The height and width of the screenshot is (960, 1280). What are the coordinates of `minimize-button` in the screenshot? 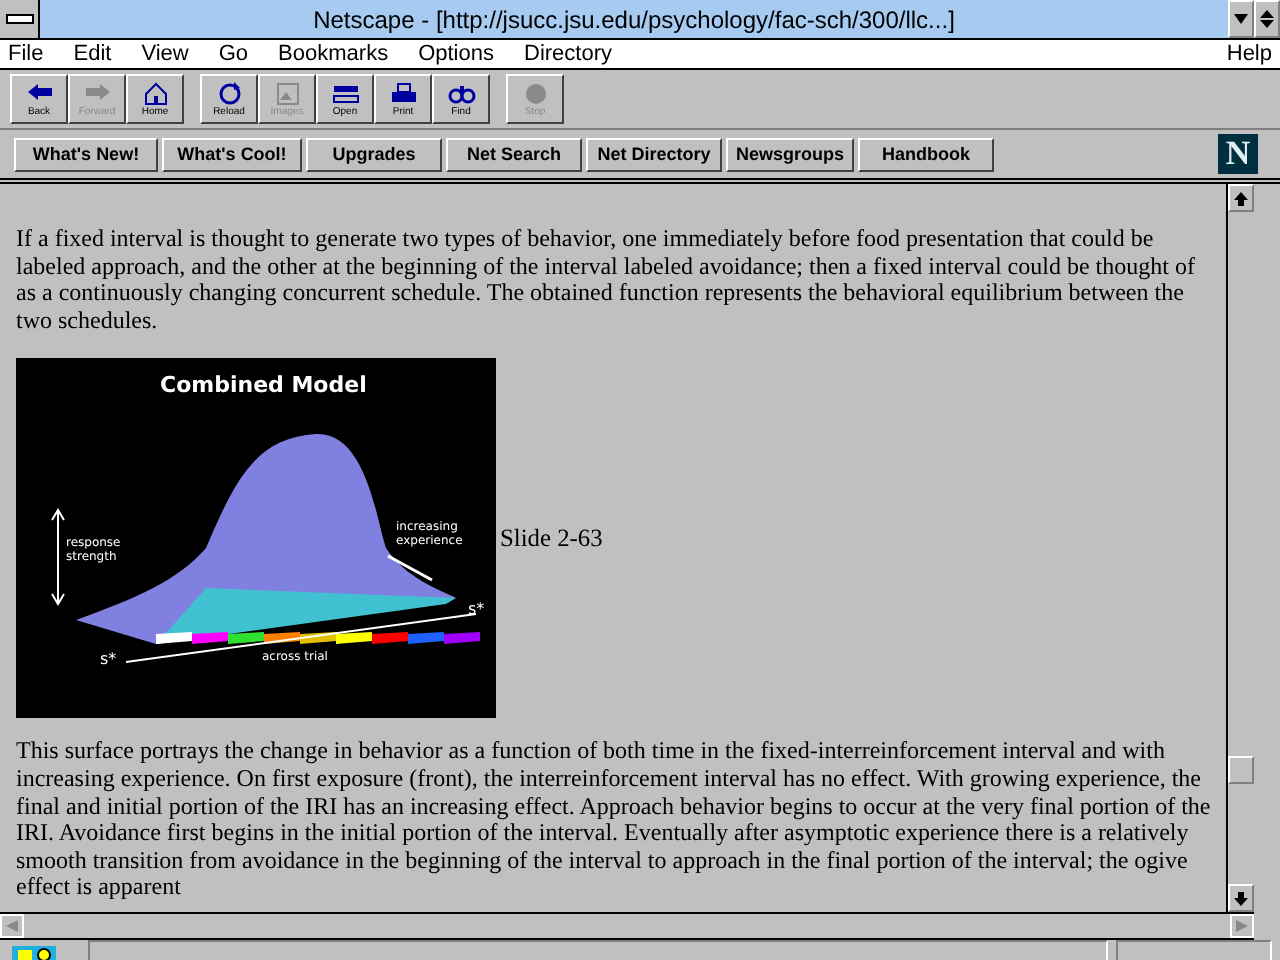 It's located at (1241, 19).